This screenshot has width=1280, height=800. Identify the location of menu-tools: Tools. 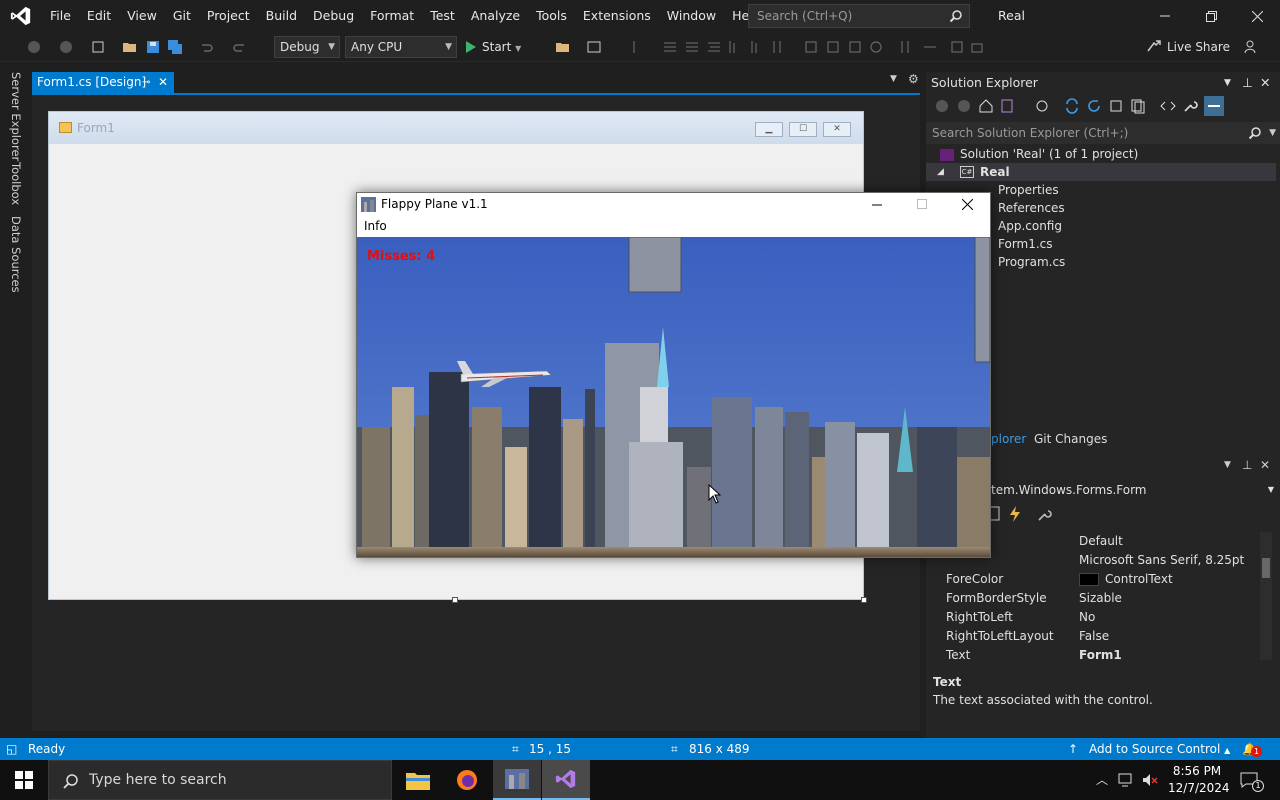
(551, 16).